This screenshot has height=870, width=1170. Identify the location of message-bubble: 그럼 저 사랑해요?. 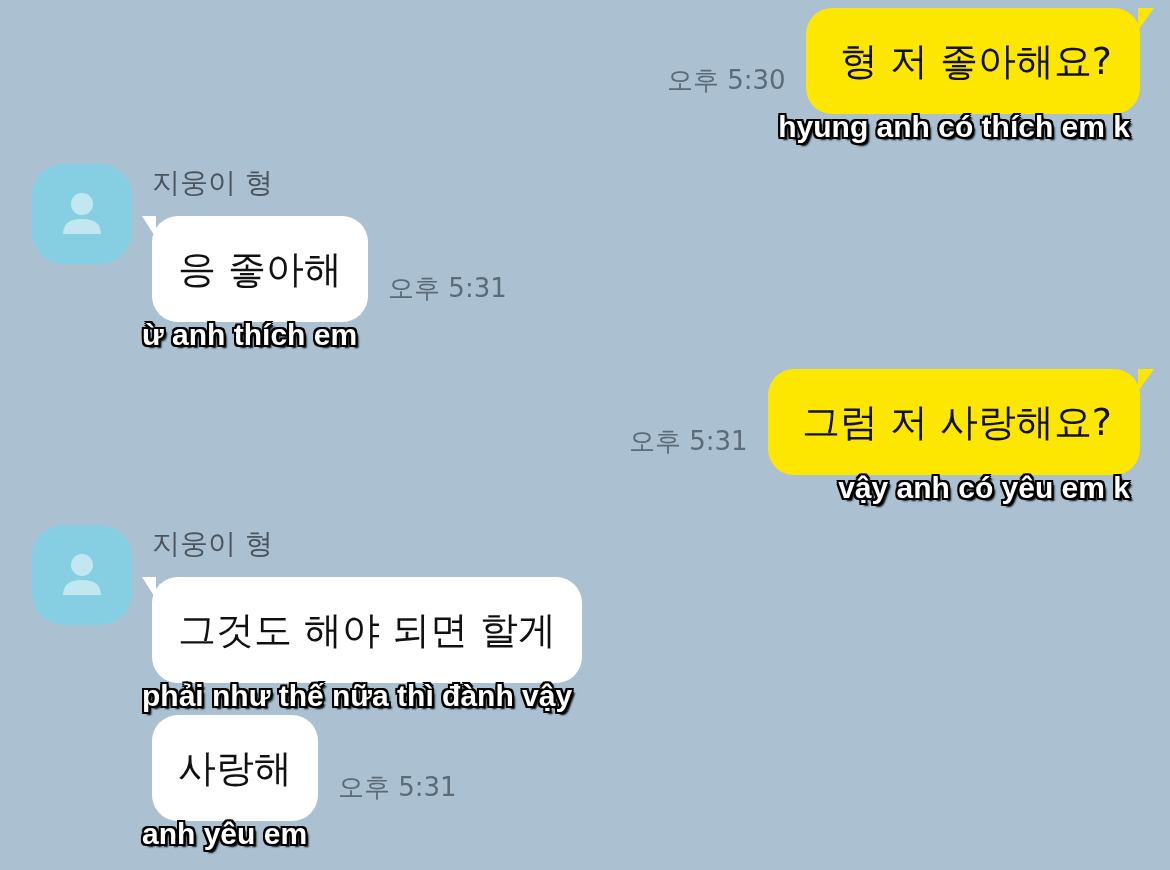
(953, 422).